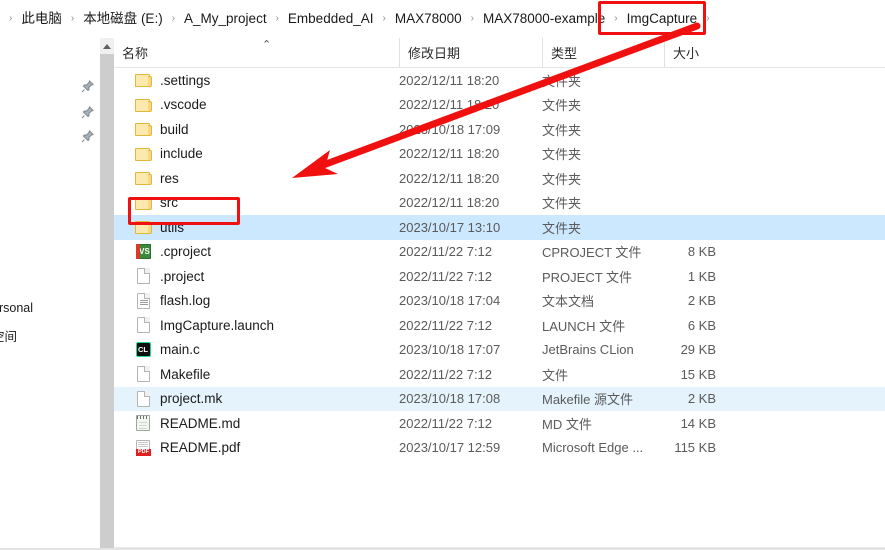 Image resolution: width=885 pixels, height=550 pixels. What do you see at coordinates (180, 350) in the screenshot?
I see `file-name-label: main.c` at bounding box center [180, 350].